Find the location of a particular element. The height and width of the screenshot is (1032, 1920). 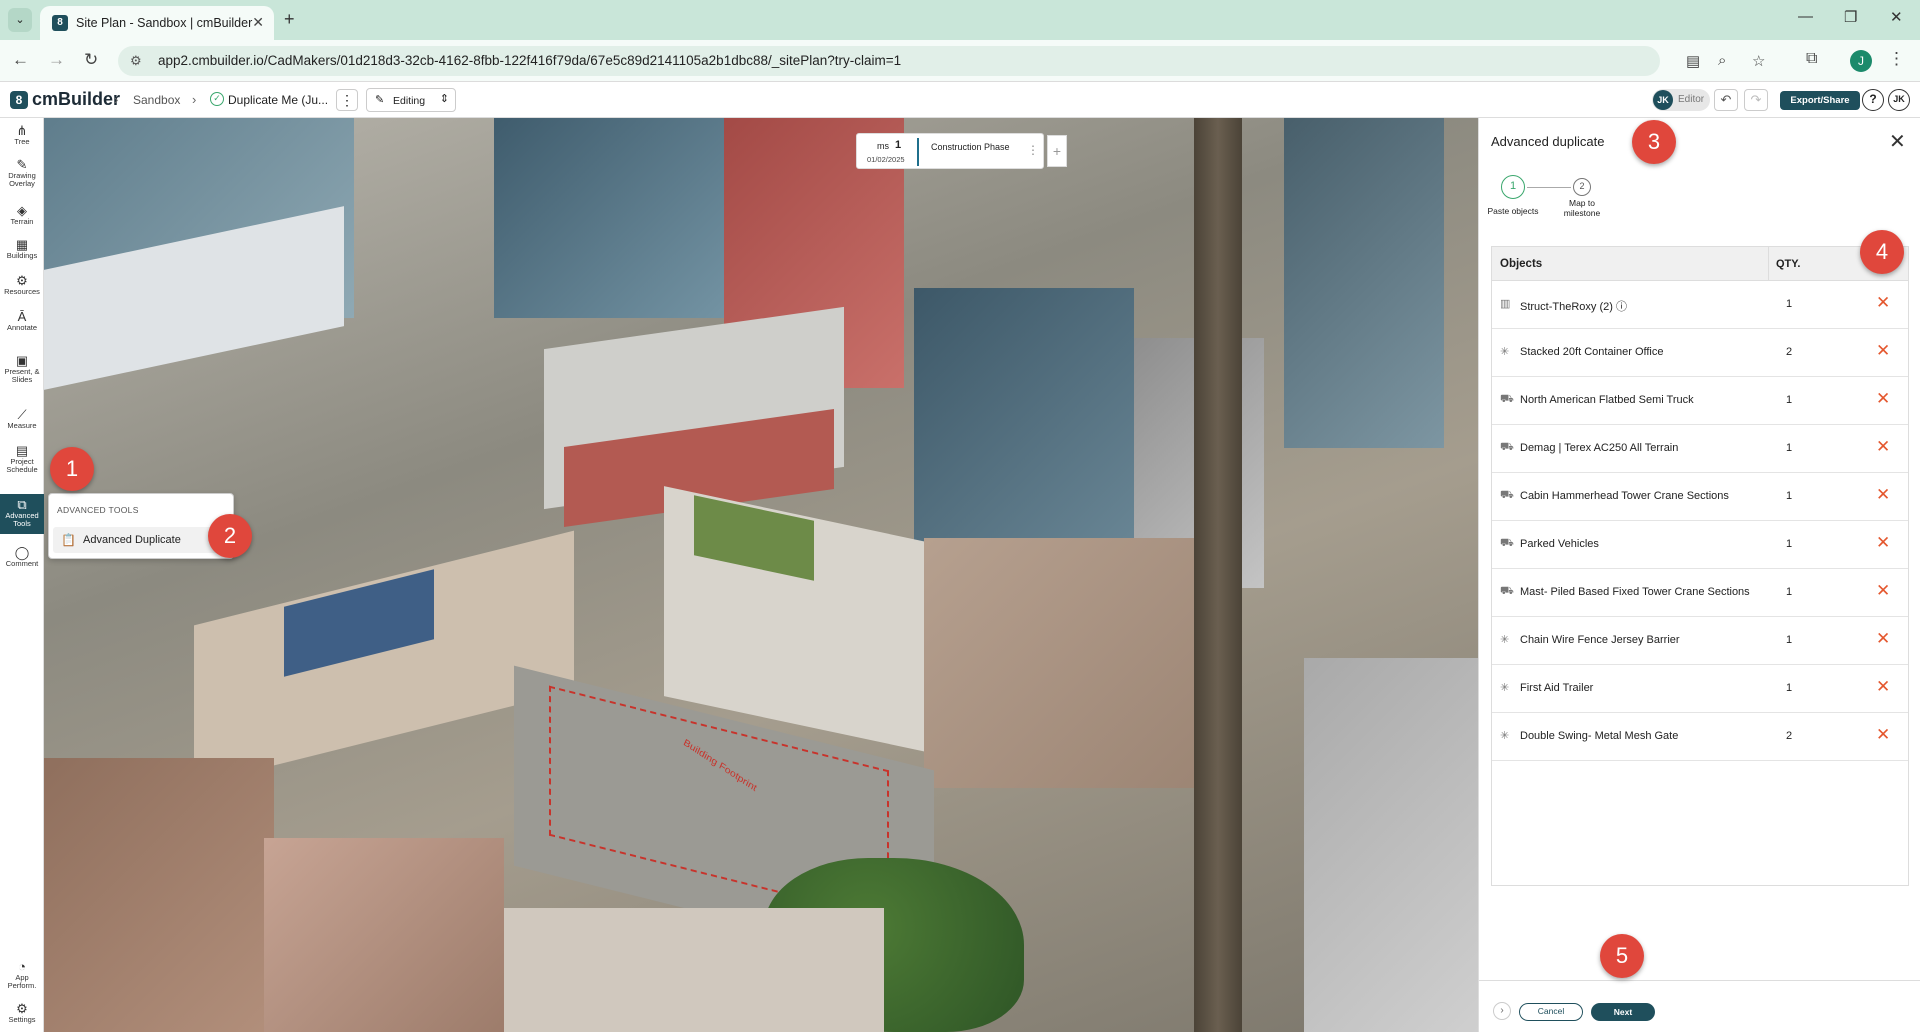

export-share-button: Export/Share is located at coordinates (1820, 100).